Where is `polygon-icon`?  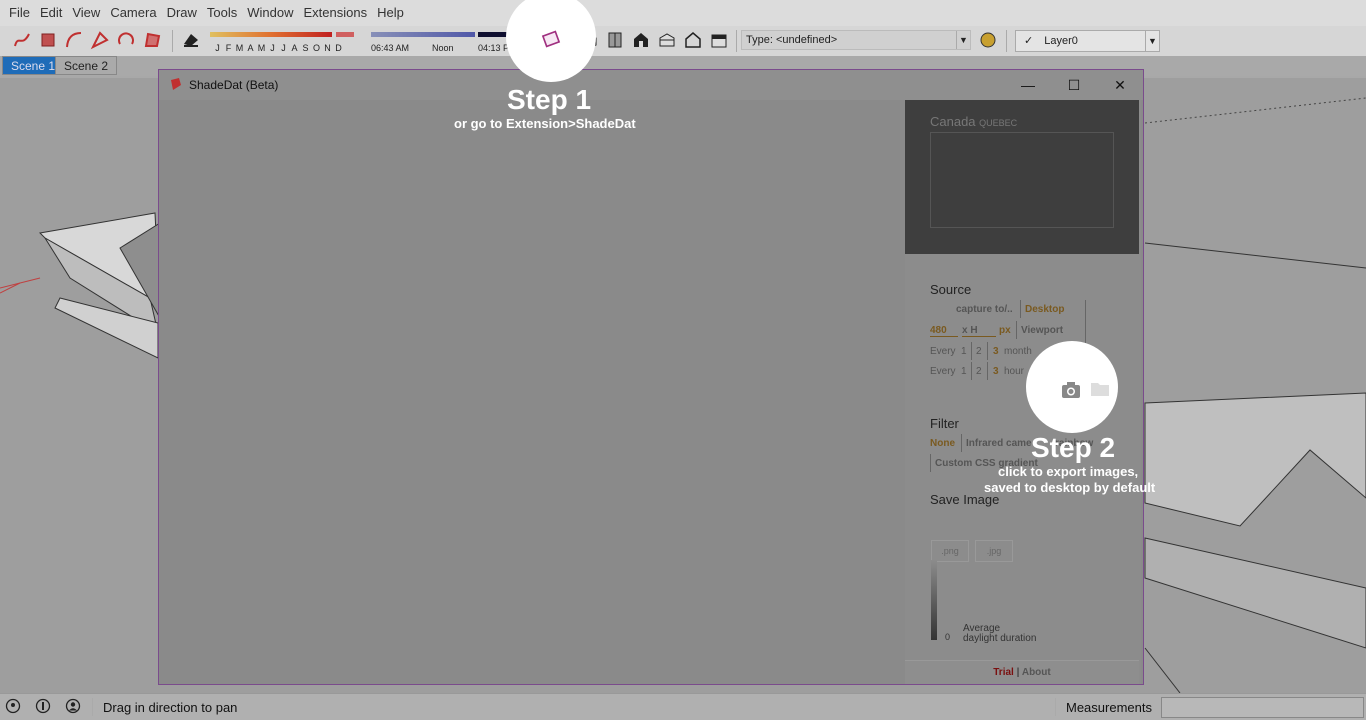 polygon-icon is located at coordinates (152, 40).